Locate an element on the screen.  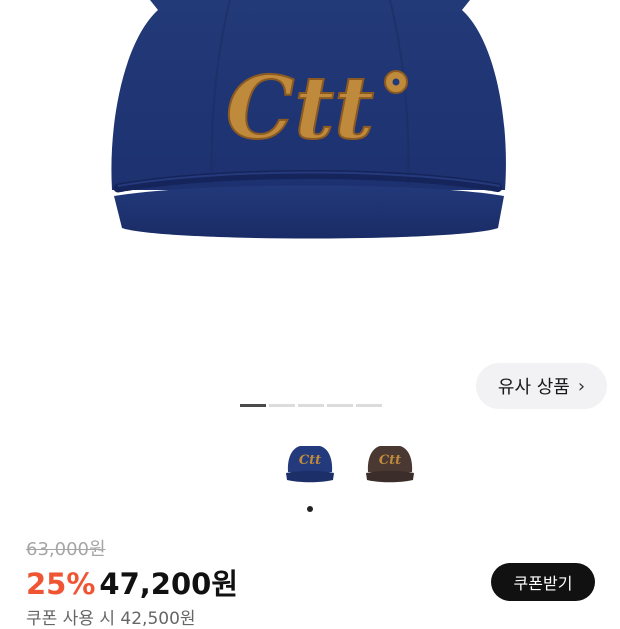
color-thumbnails: Ctt Ctt is located at coordinates (310, 465).